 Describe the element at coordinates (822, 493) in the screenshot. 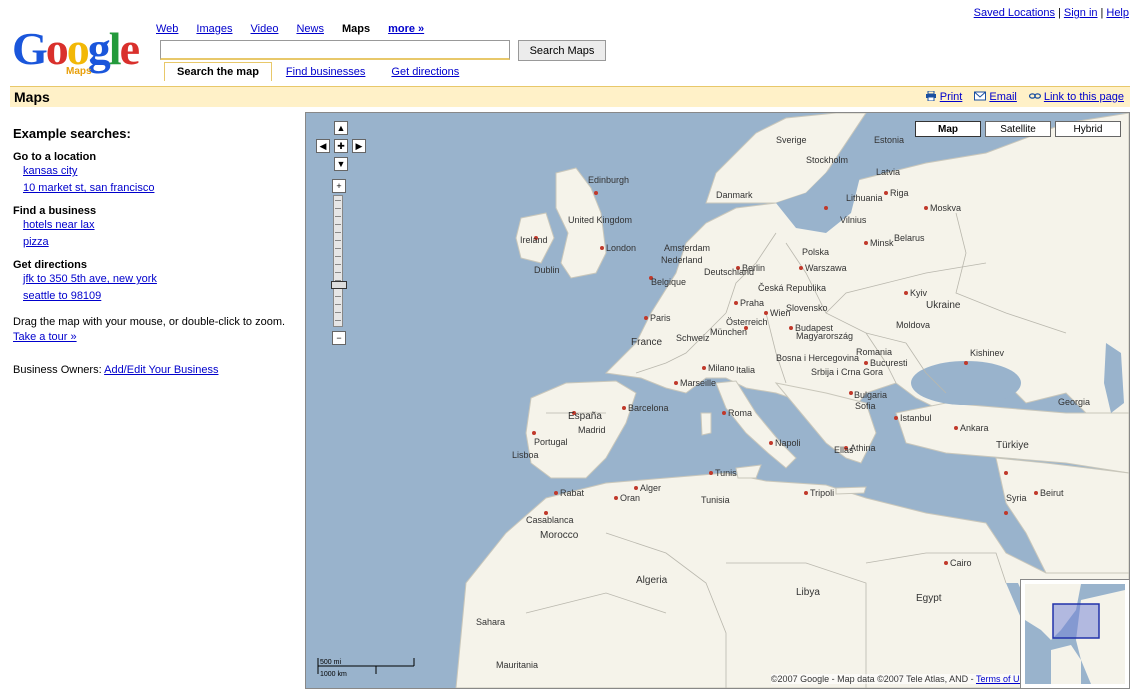

I see `label-tripoli: Tripoli` at that location.